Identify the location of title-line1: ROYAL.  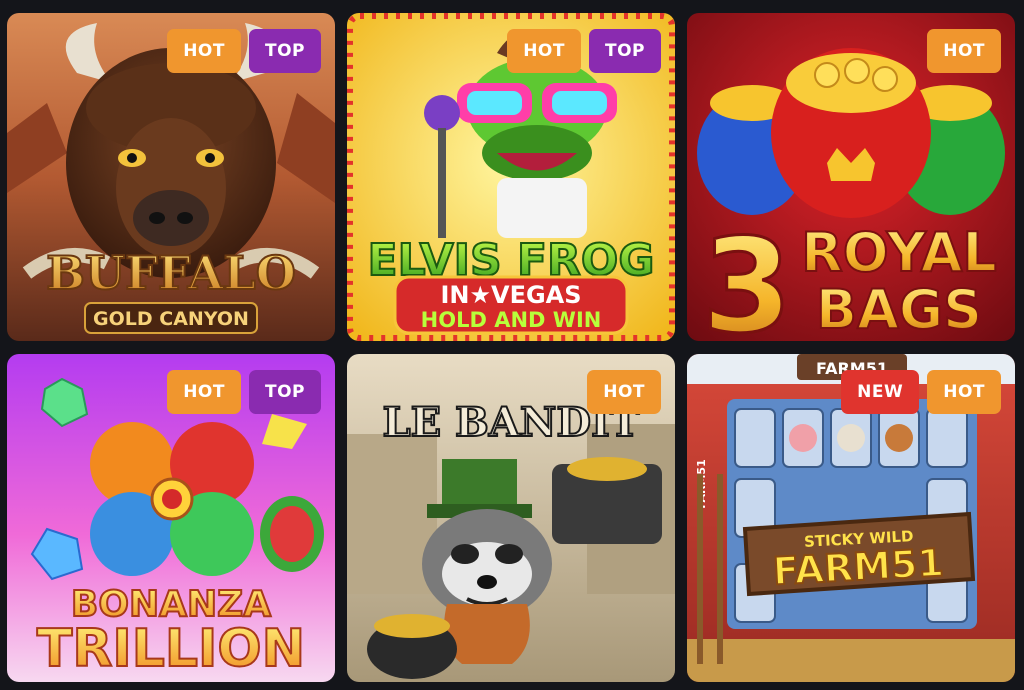
(899, 252).